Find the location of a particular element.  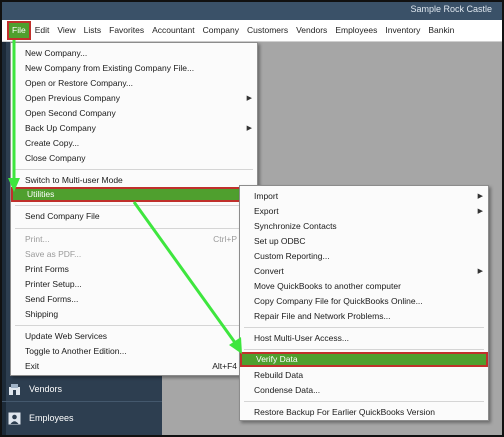

menu-item-move-quickbooks: Move QuickBooks to another computer is located at coordinates (364, 286).